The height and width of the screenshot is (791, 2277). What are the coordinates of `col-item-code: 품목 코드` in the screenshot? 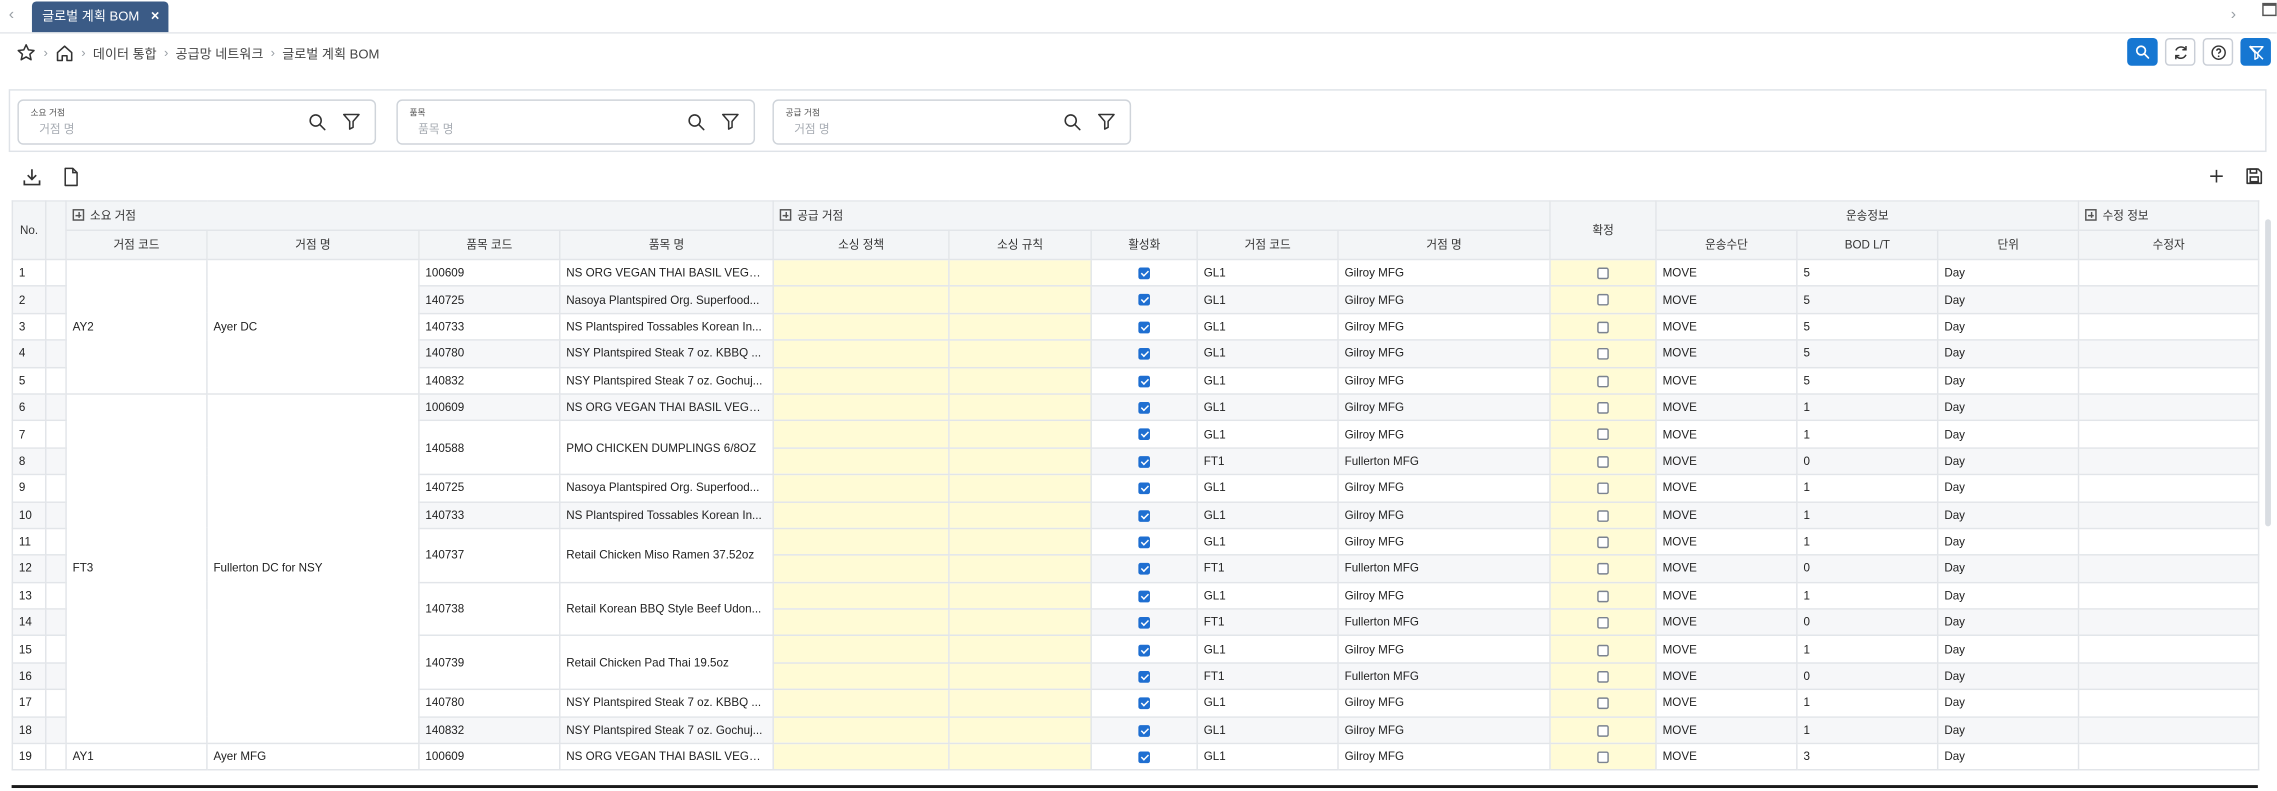 It's located at (489, 245).